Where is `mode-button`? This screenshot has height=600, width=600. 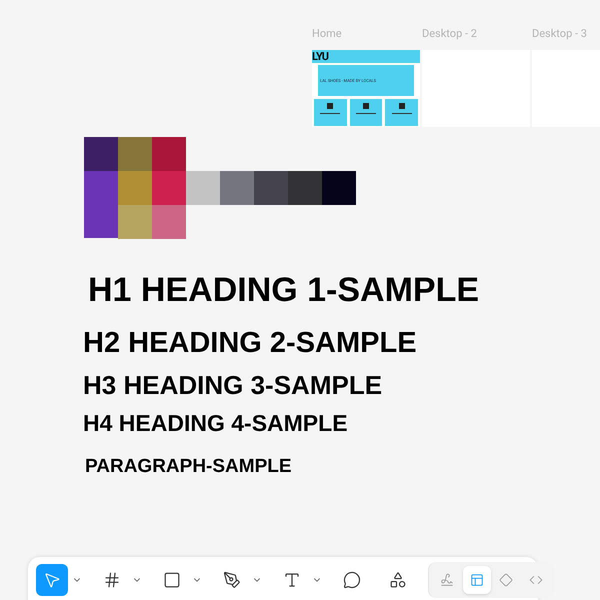
mode-button is located at coordinates (476, 580).